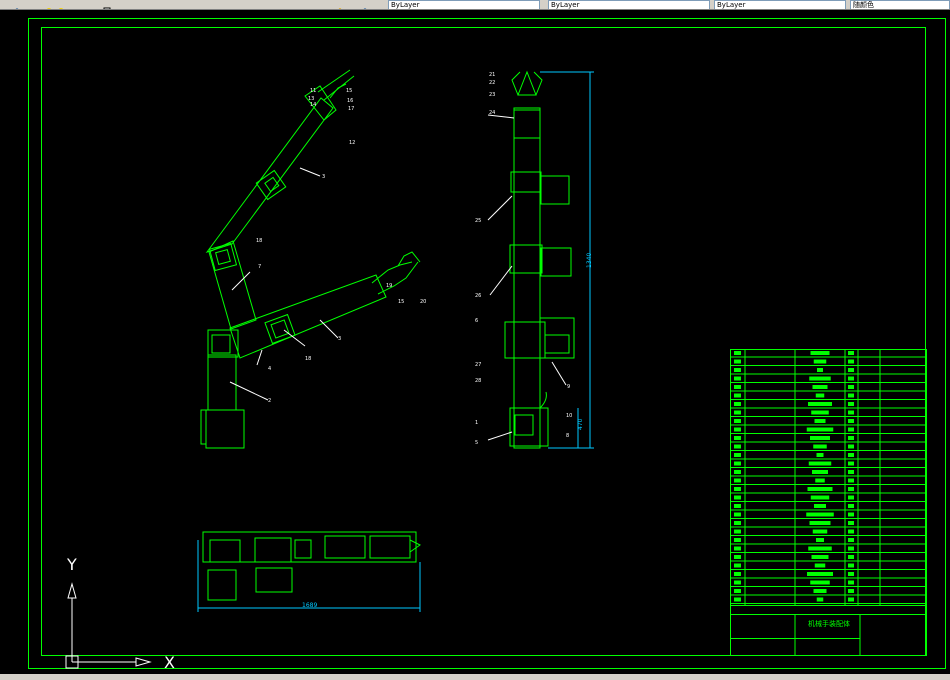 This screenshot has height=680, width=950. I want to click on bottom-view, so click(311, 566).